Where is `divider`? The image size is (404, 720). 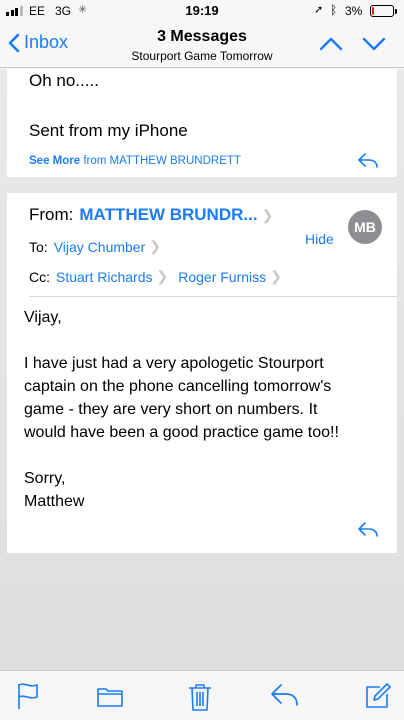
divider is located at coordinates (213, 296).